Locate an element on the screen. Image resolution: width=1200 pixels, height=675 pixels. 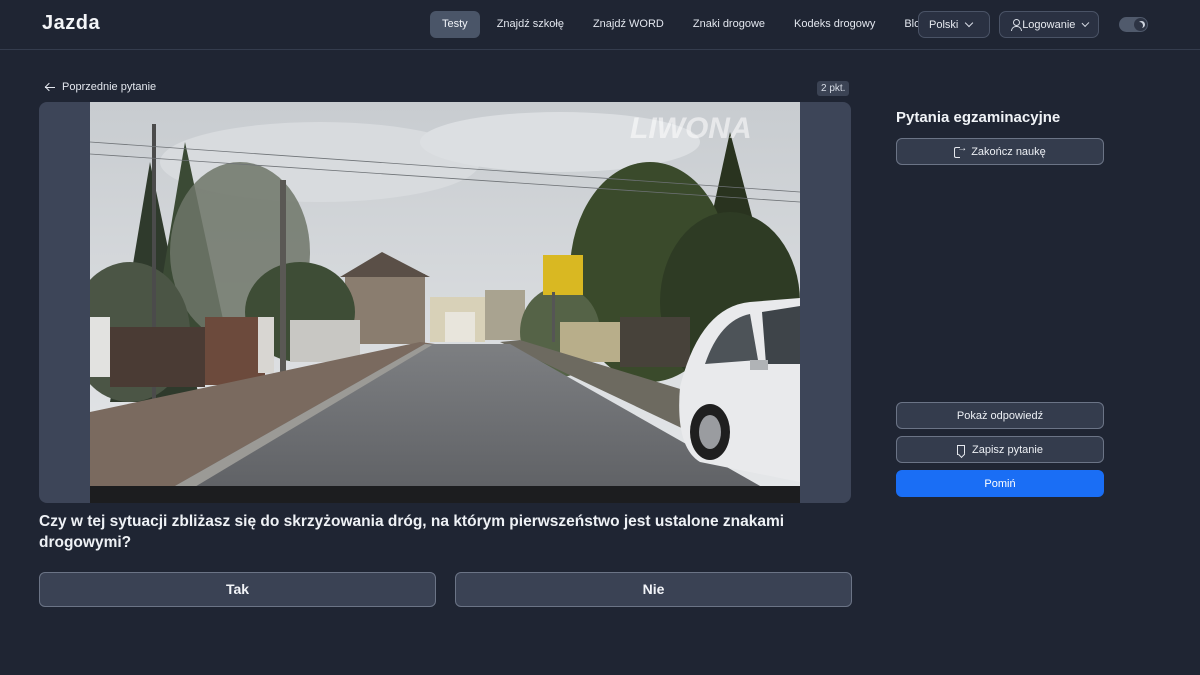
theme-toggle-knob is located at coordinates (1140, 24).